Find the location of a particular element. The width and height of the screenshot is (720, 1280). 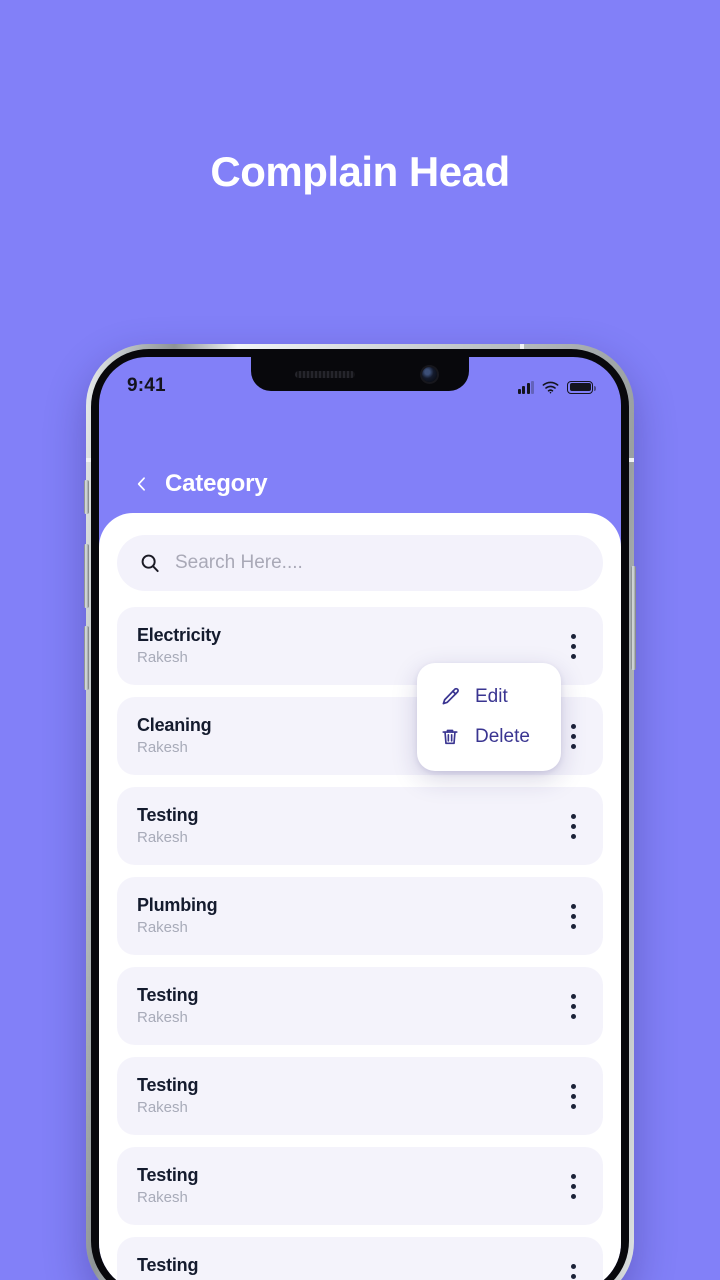

row-texts: Plumbing Rakesh is located at coordinates (349, 916).